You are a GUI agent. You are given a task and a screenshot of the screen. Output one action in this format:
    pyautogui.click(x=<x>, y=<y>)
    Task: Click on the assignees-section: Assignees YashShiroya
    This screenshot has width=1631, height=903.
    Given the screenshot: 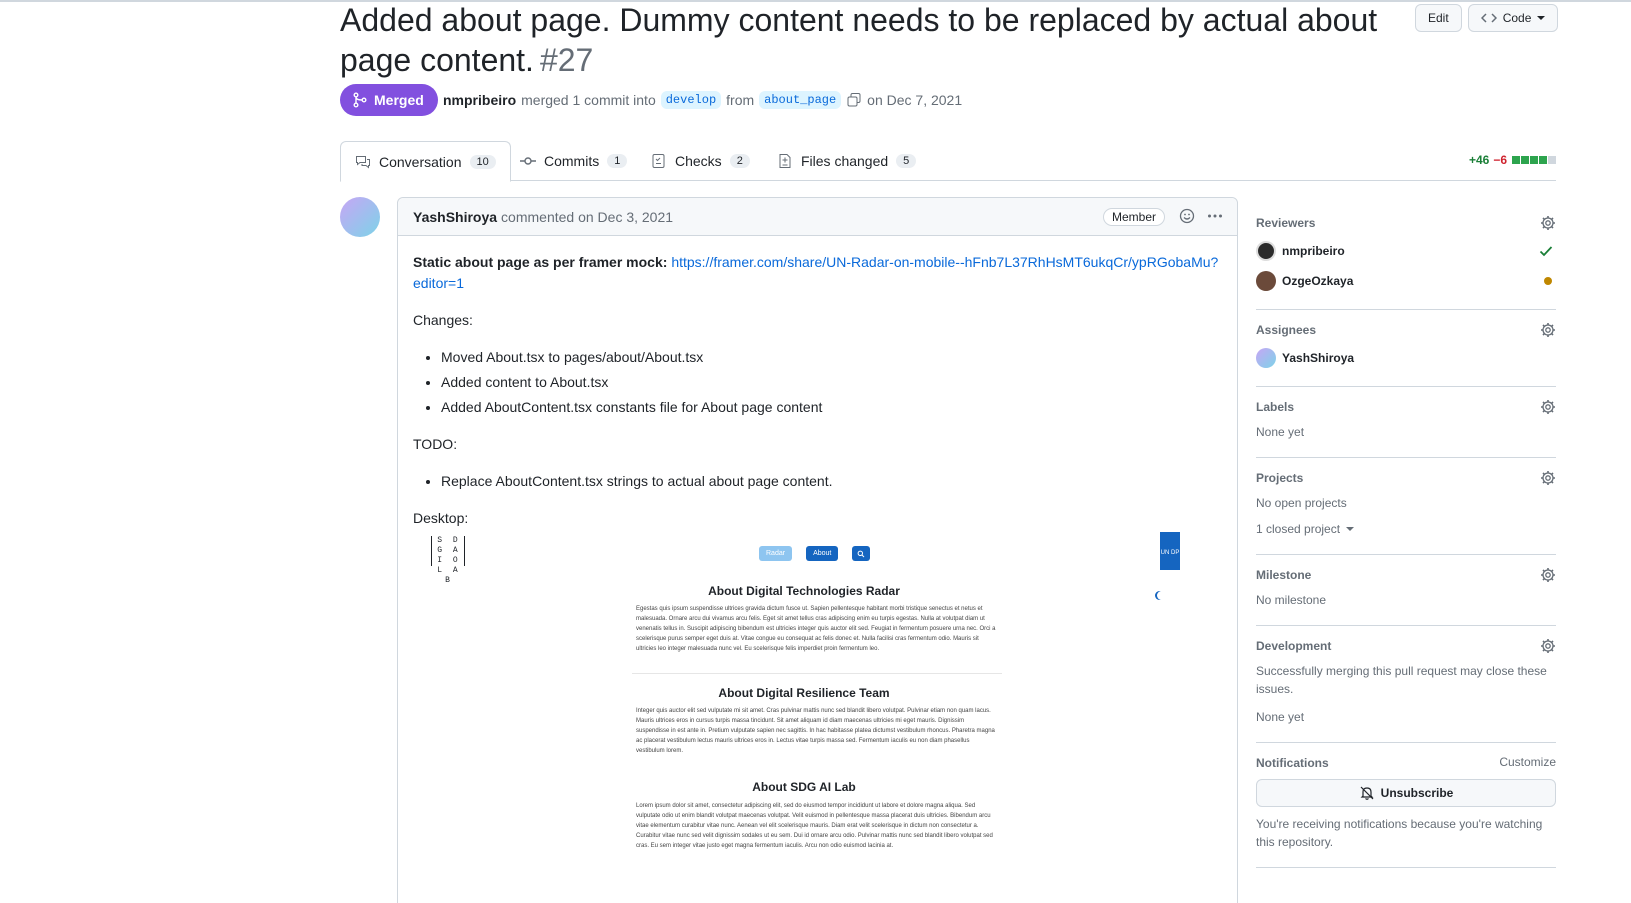 What is the action you would take?
    pyautogui.click(x=1406, y=348)
    